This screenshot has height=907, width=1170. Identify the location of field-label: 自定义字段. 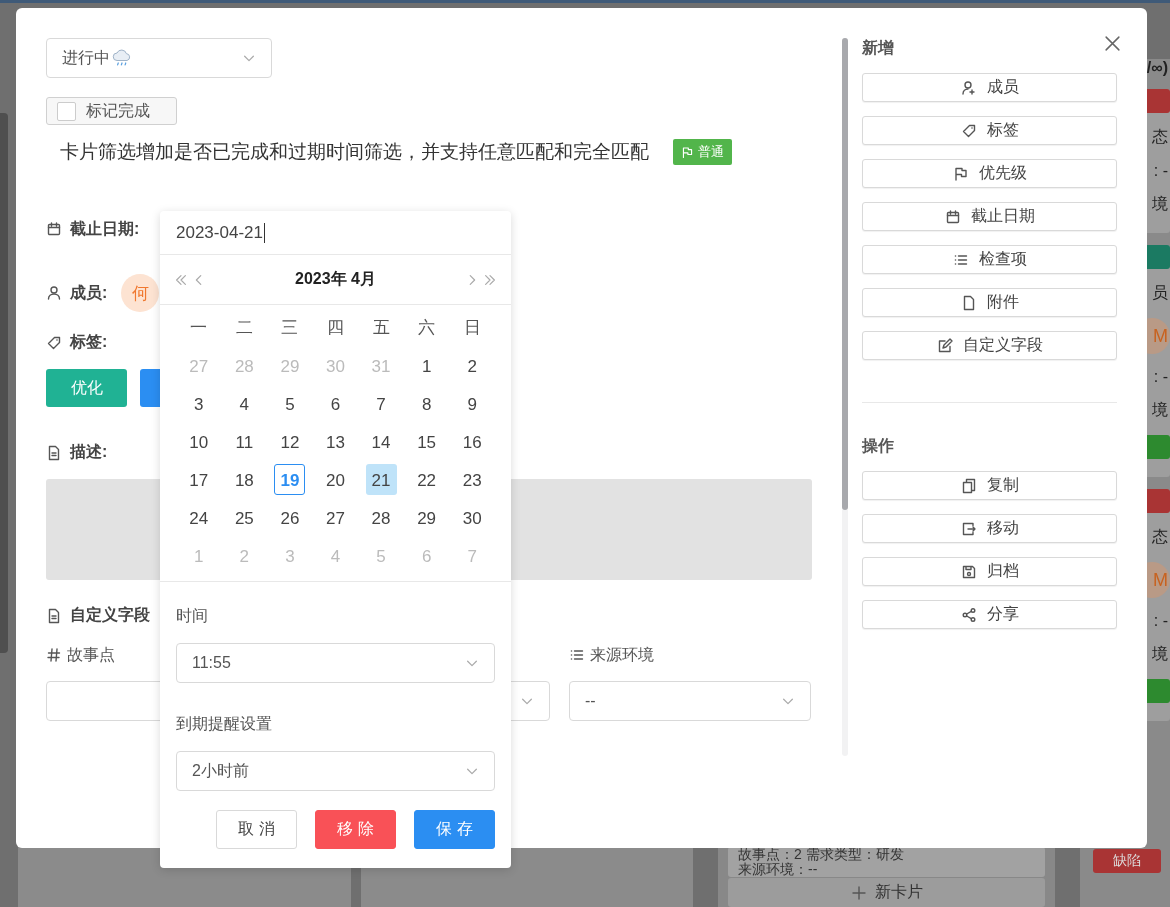
(110, 615).